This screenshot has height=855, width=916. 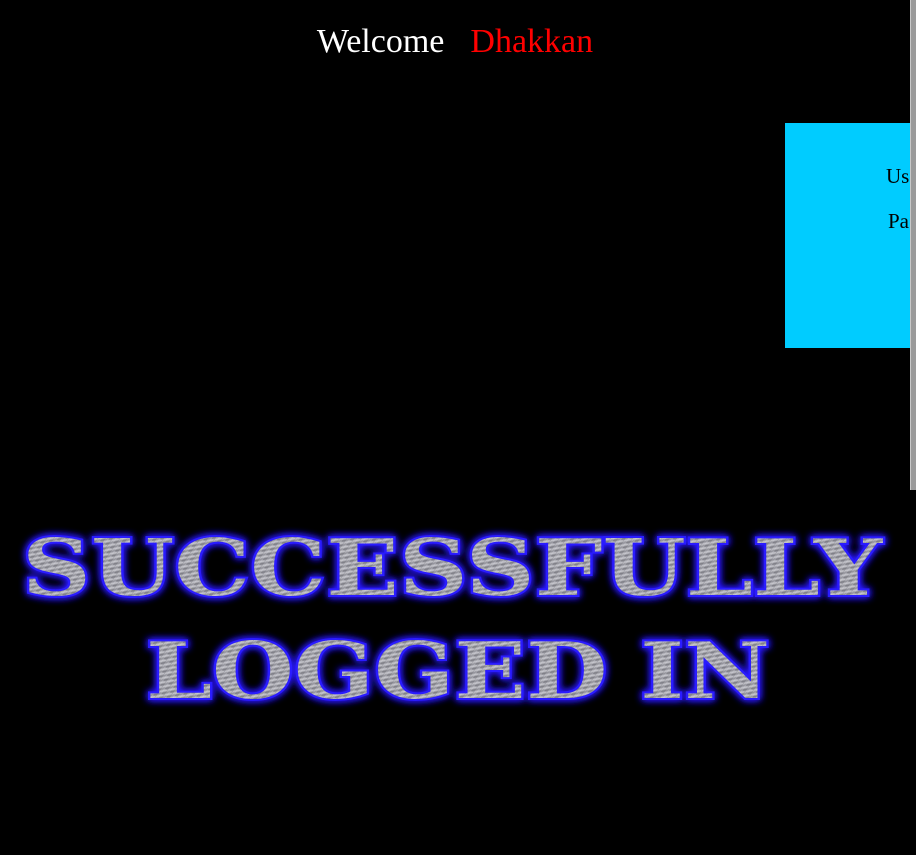 What do you see at coordinates (458, 671) in the screenshot?
I see `banner-line-2: LOGGED IN` at bounding box center [458, 671].